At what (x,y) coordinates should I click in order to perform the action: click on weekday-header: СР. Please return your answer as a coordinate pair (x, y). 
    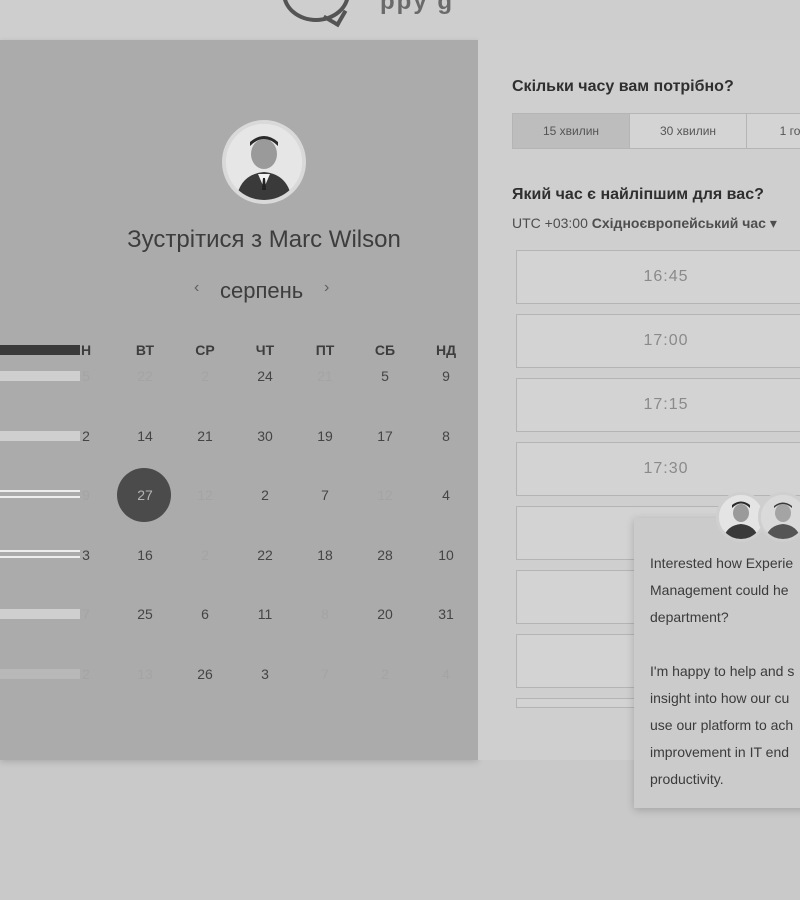
    Looking at the image, I should click on (205, 350).